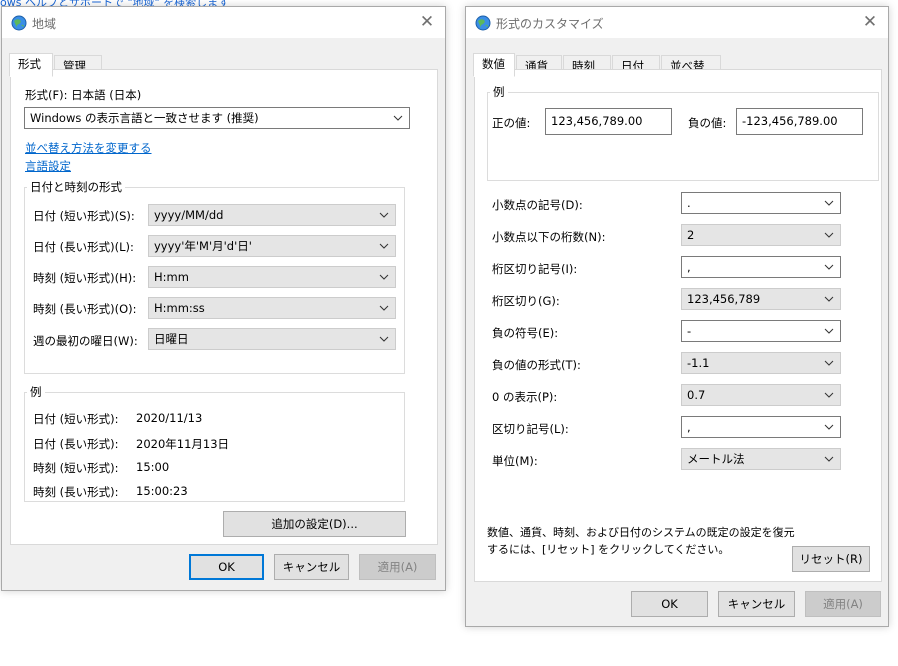 This screenshot has width=898, height=666. Describe the element at coordinates (535, 269) in the screenshot. I see `digit-grouping-symbol-label: 桁区切り記号(I):` at that location.